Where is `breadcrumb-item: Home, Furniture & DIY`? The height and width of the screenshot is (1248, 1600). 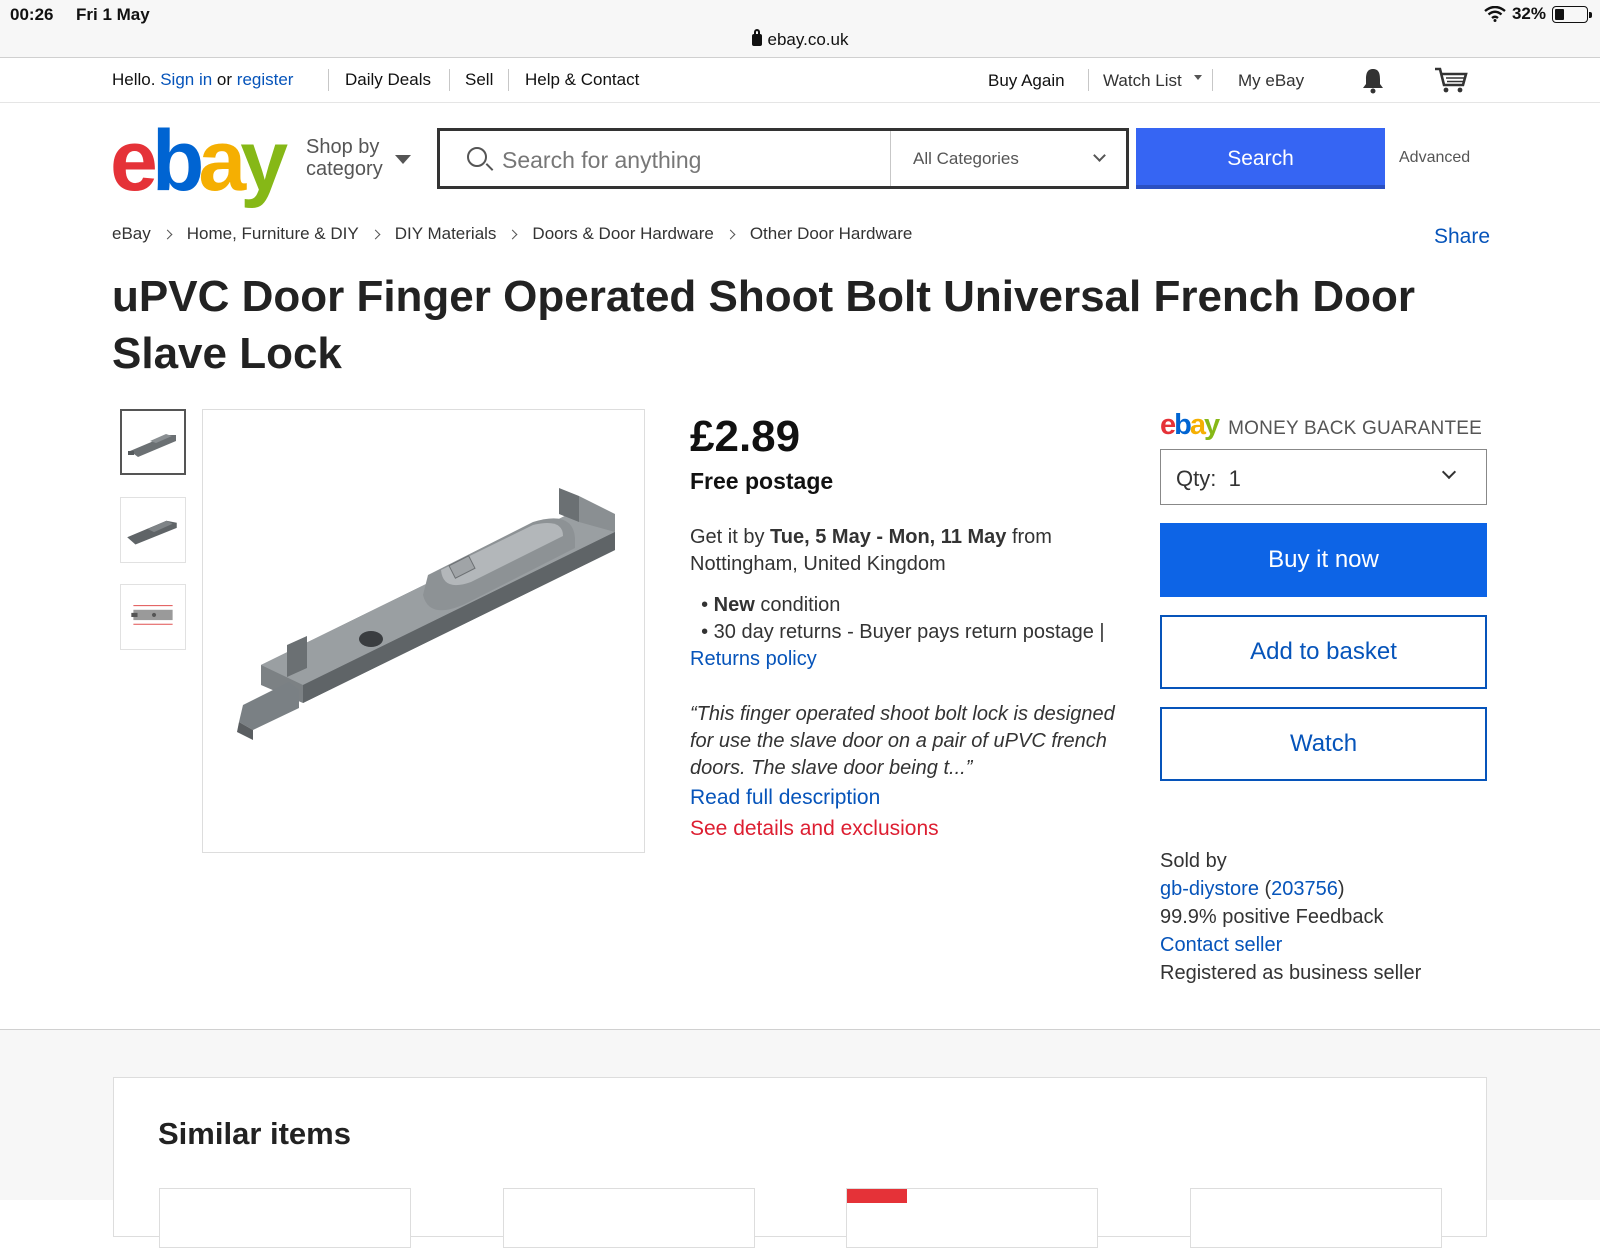 breadcrumb-item: Home, Furniture & DIY is located at coordinates (273, 234).